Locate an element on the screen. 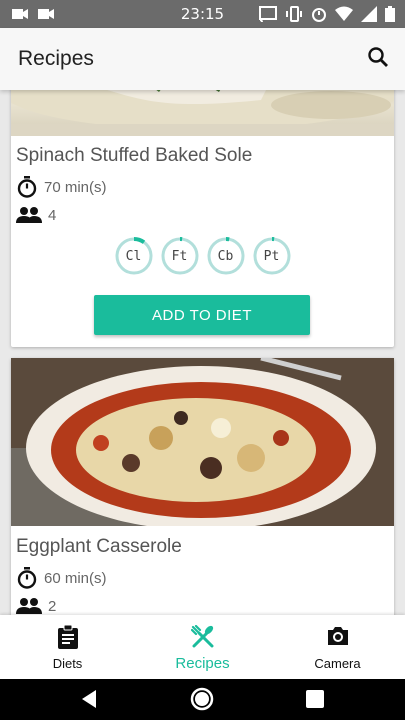  alarm-icon is located at coordinates (319, 15).